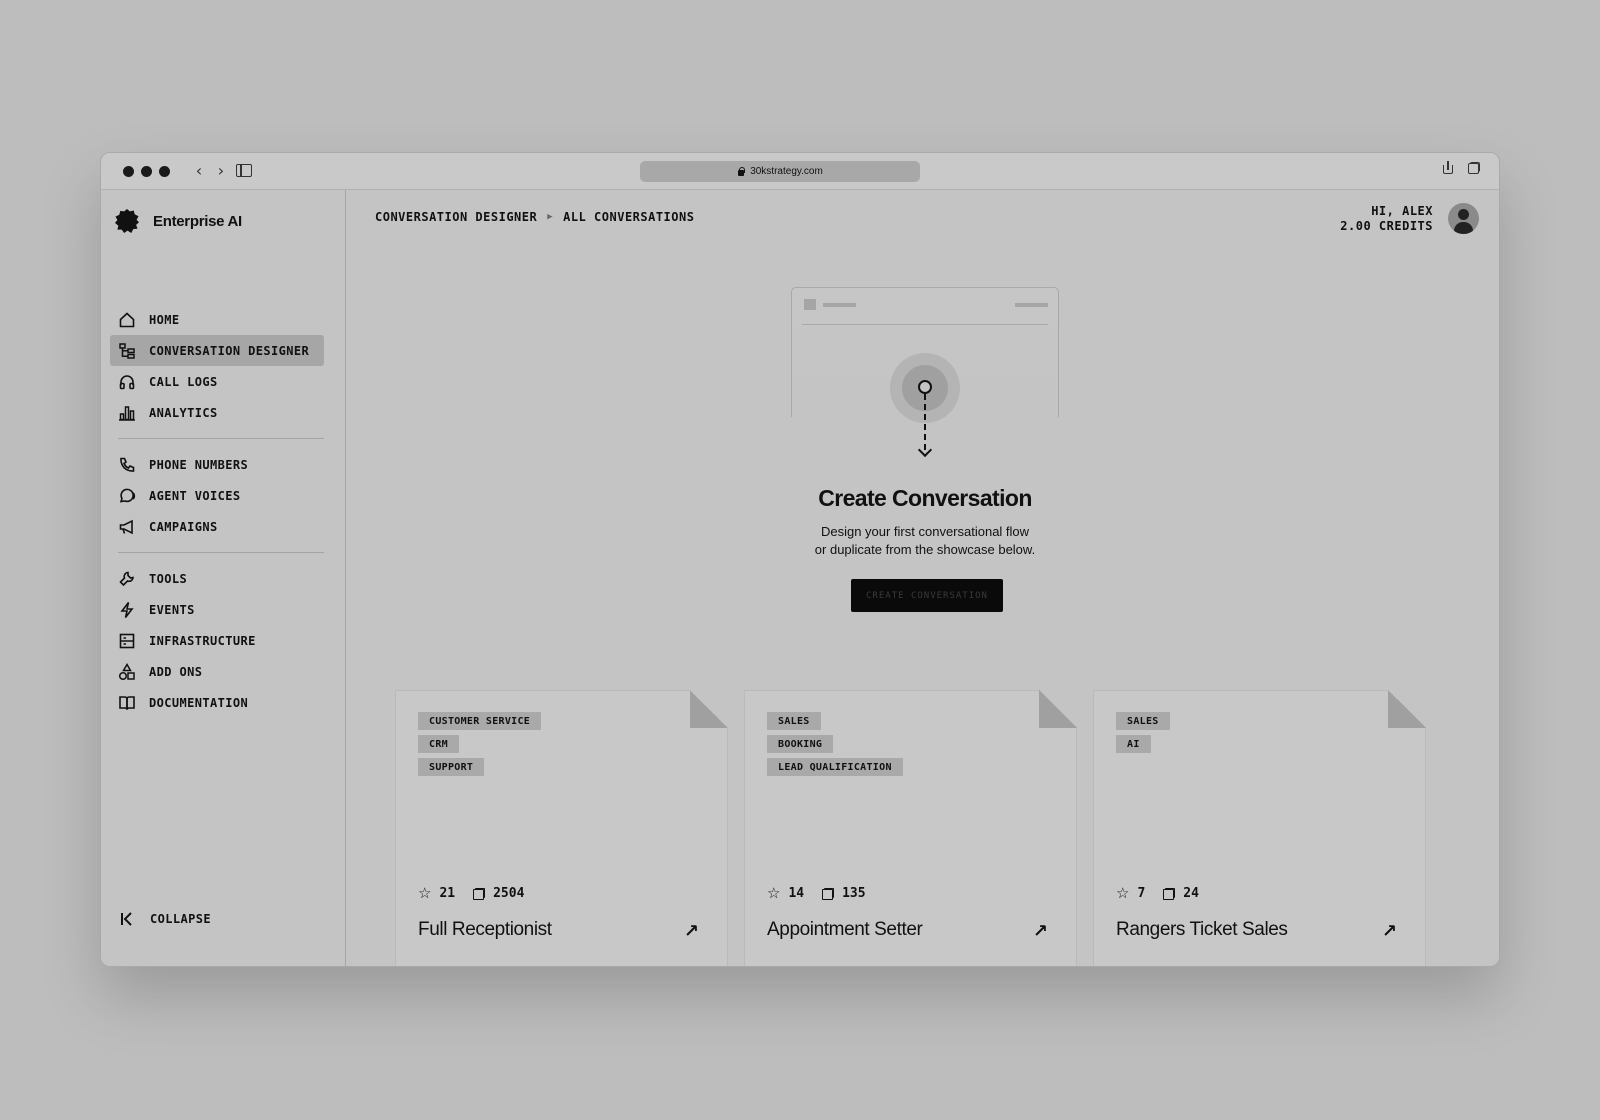 The image size is (1600, 1120). I want to click on empty-state-illustration, so click(925, 372).